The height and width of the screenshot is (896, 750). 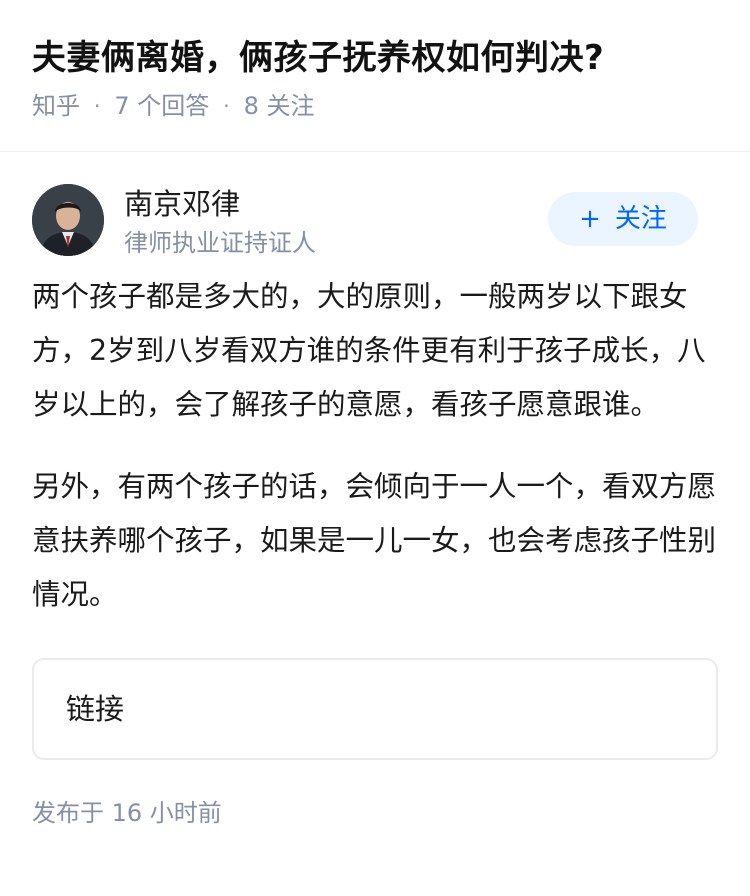 What do you see at coordinates (56, 106) in the screenshot?
I see `source-label: 知乎` at bounding box center [56, 106].